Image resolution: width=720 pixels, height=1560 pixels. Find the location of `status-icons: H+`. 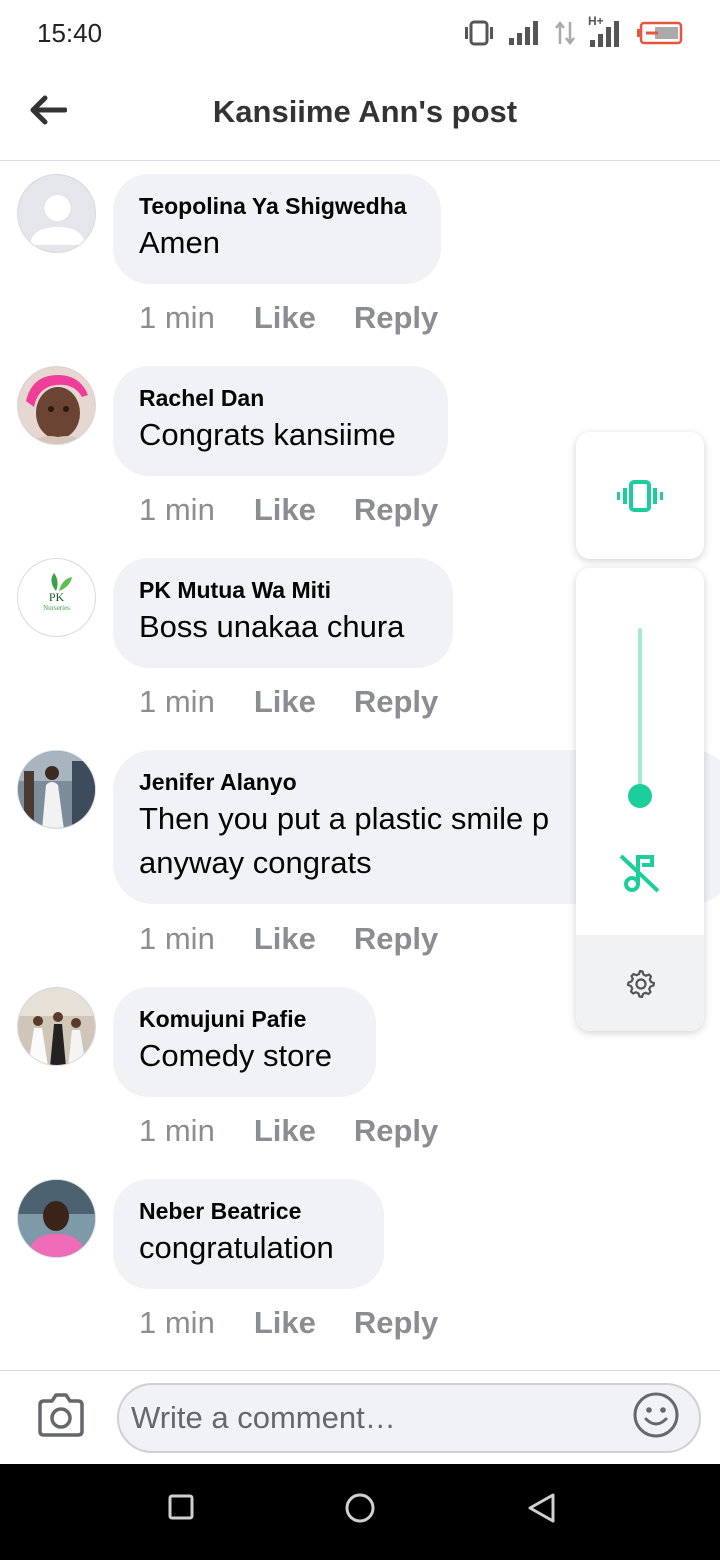

status-icons: H+ is located at coordinates (573, 32).